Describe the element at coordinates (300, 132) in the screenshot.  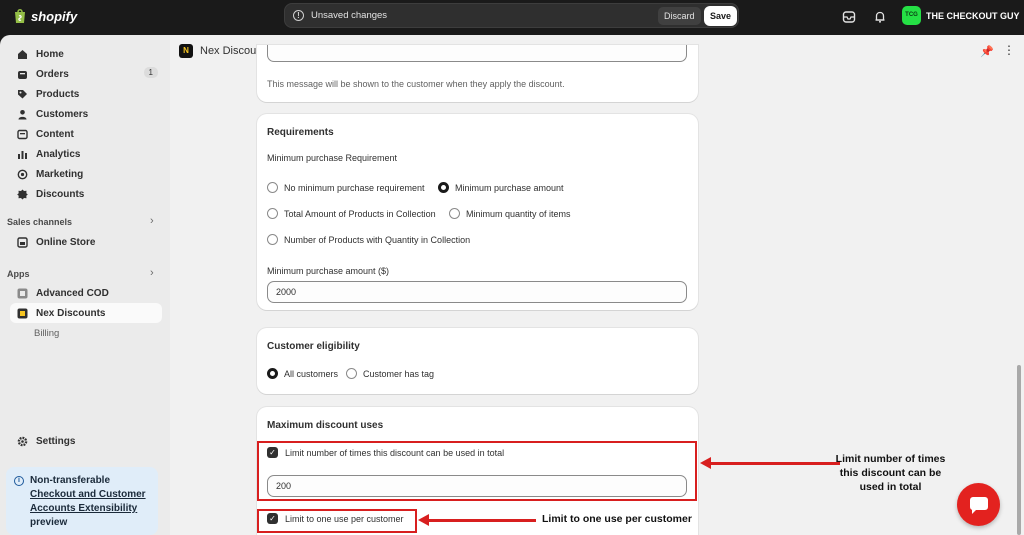
I see `requirements-title: Requirements` at that location.